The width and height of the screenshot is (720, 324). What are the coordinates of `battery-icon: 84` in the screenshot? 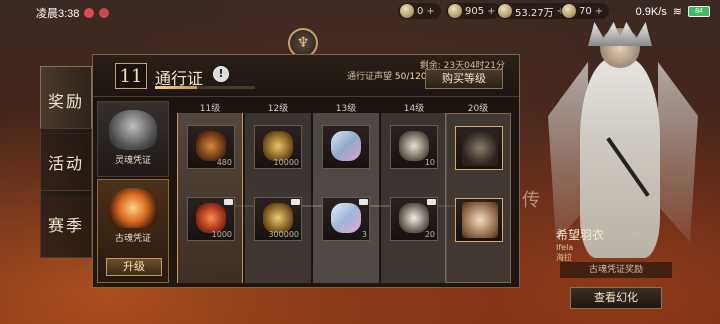 It's located at (699, 11).